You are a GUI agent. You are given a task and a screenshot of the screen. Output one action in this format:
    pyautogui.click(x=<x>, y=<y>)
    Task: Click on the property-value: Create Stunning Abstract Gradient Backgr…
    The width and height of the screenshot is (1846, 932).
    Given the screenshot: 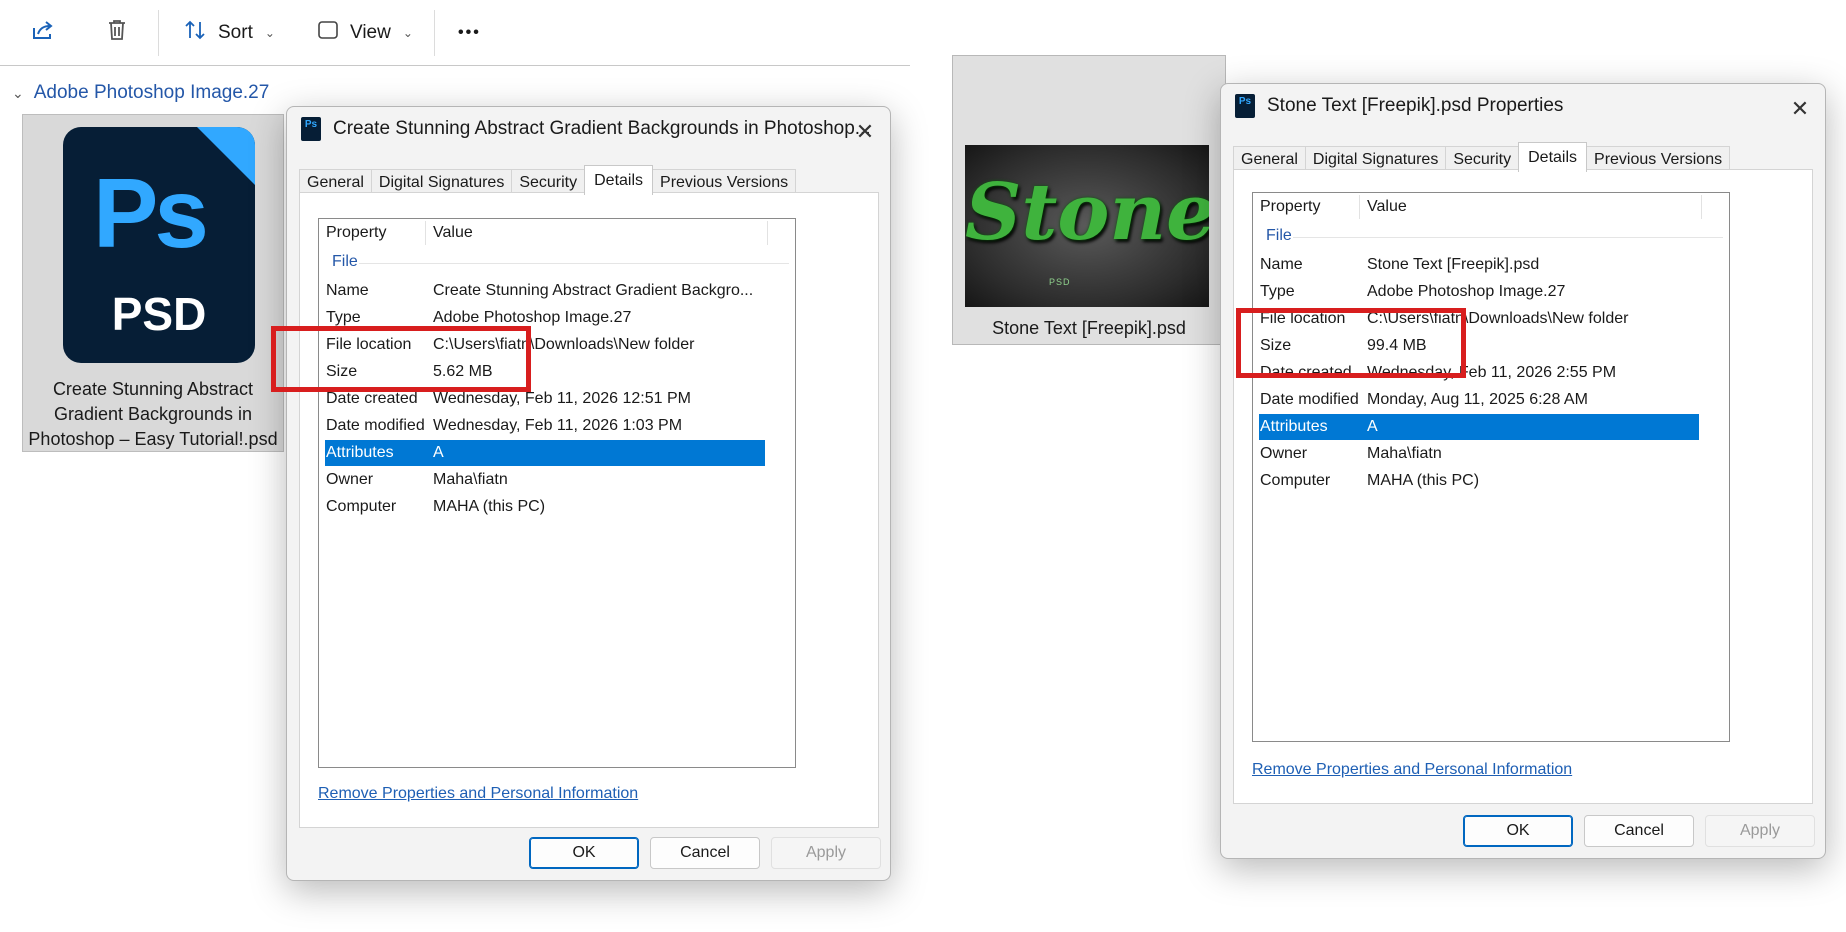 What is the action you would take?
    pyautogui.click(x=593, y=290)
    